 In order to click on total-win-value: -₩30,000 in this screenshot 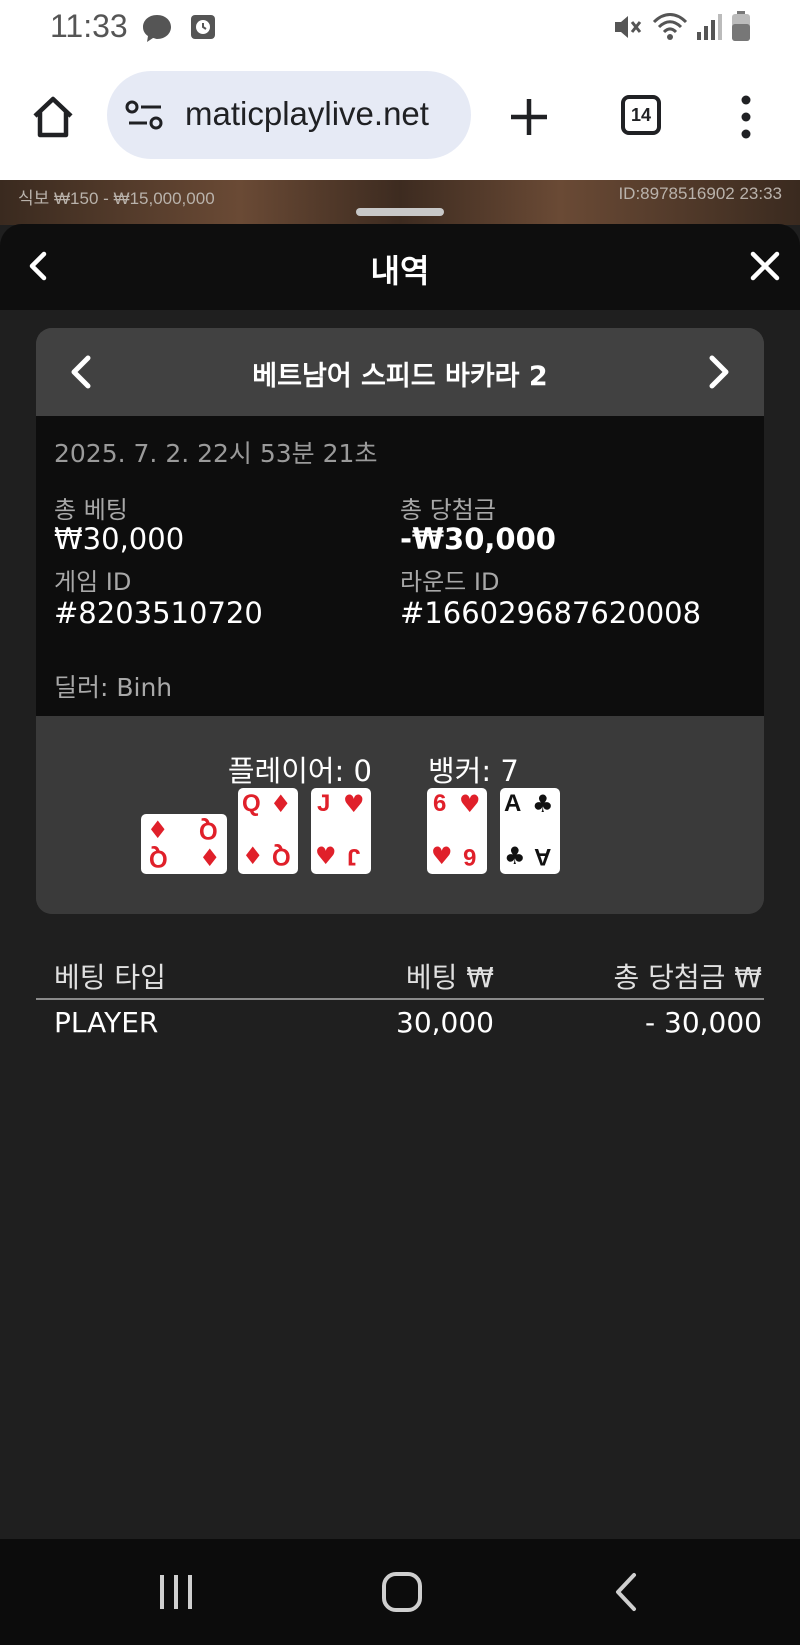, I will do `click(478, 539)`.